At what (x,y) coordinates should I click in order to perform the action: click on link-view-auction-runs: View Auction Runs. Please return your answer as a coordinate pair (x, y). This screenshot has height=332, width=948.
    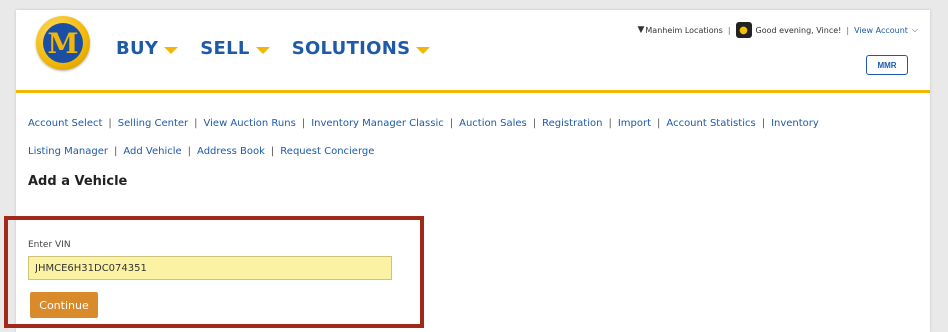
    Looking at the image, I should click on (250, 123).